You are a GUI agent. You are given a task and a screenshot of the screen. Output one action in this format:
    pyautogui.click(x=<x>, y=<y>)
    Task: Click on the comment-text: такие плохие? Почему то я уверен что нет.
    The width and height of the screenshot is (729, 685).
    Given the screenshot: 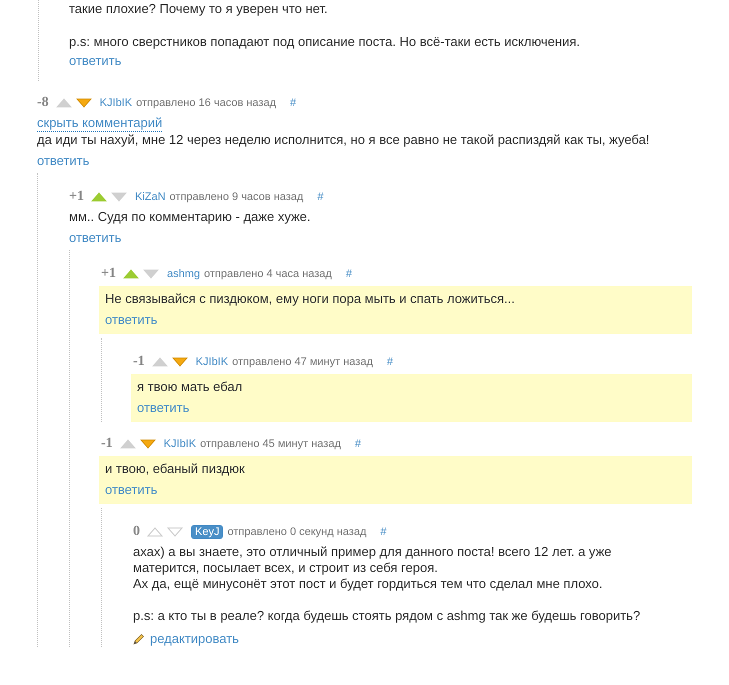 What is the action you would take?
    pyautogui.click(x=199, y=8)
    